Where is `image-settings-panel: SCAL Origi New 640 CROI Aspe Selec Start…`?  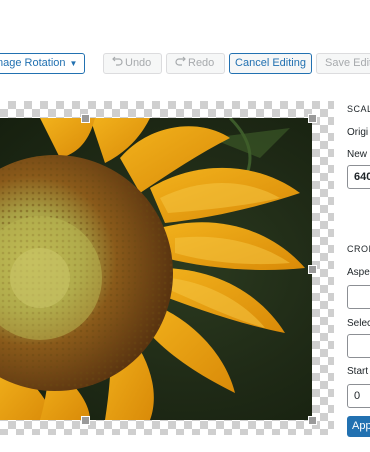 image-settings-panel: SCAL Origi New 640 CROI Aspe Selec Start… is located at coordinates (358, 226).